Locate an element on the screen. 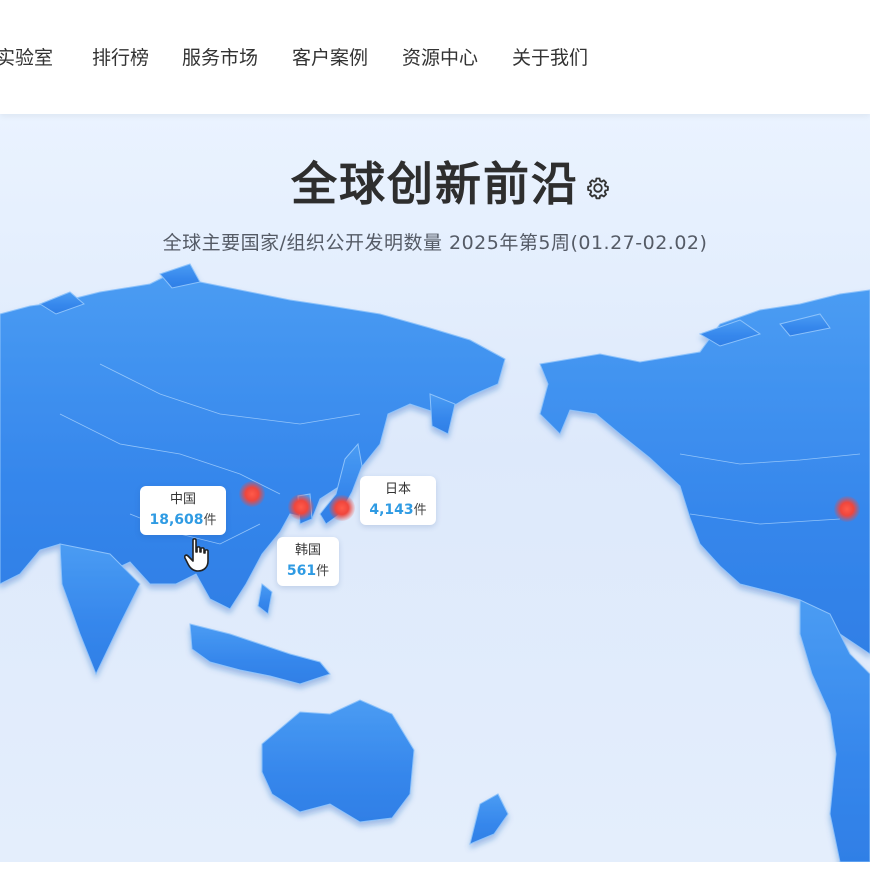  tooltip-korea: 韩国 561件 is located at coordinates (308, 561).